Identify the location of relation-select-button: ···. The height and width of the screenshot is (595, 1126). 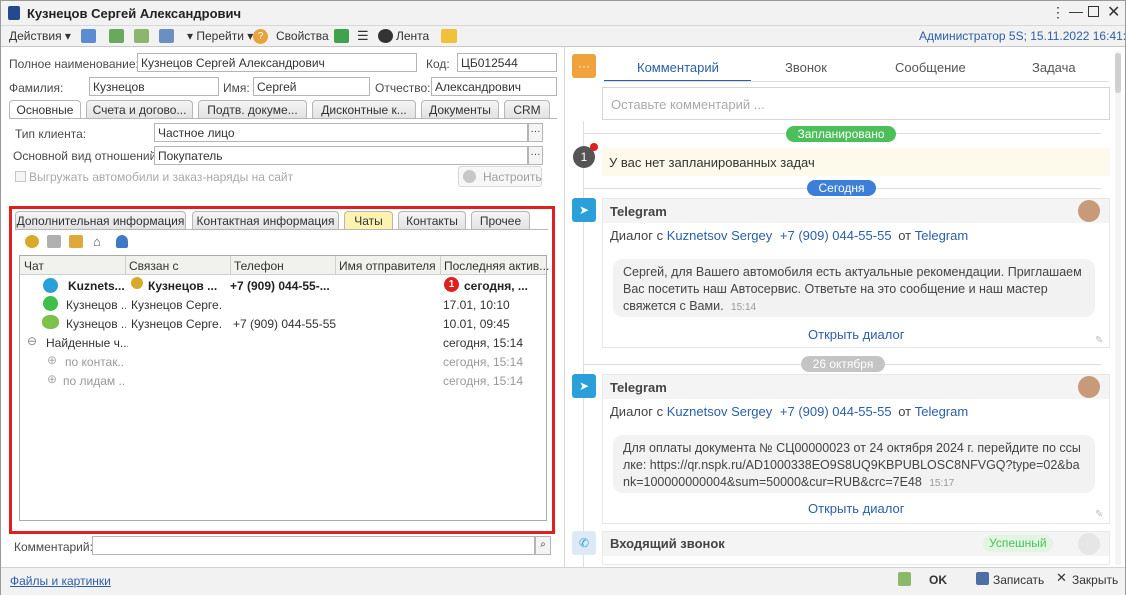
(535, 155).